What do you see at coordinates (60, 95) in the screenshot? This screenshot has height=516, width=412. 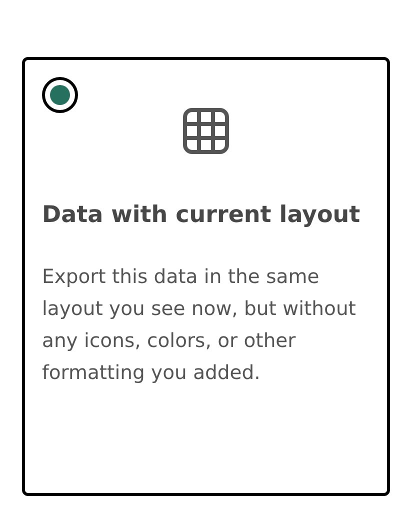 I see `radio-button` at bounding box center [60, 95].